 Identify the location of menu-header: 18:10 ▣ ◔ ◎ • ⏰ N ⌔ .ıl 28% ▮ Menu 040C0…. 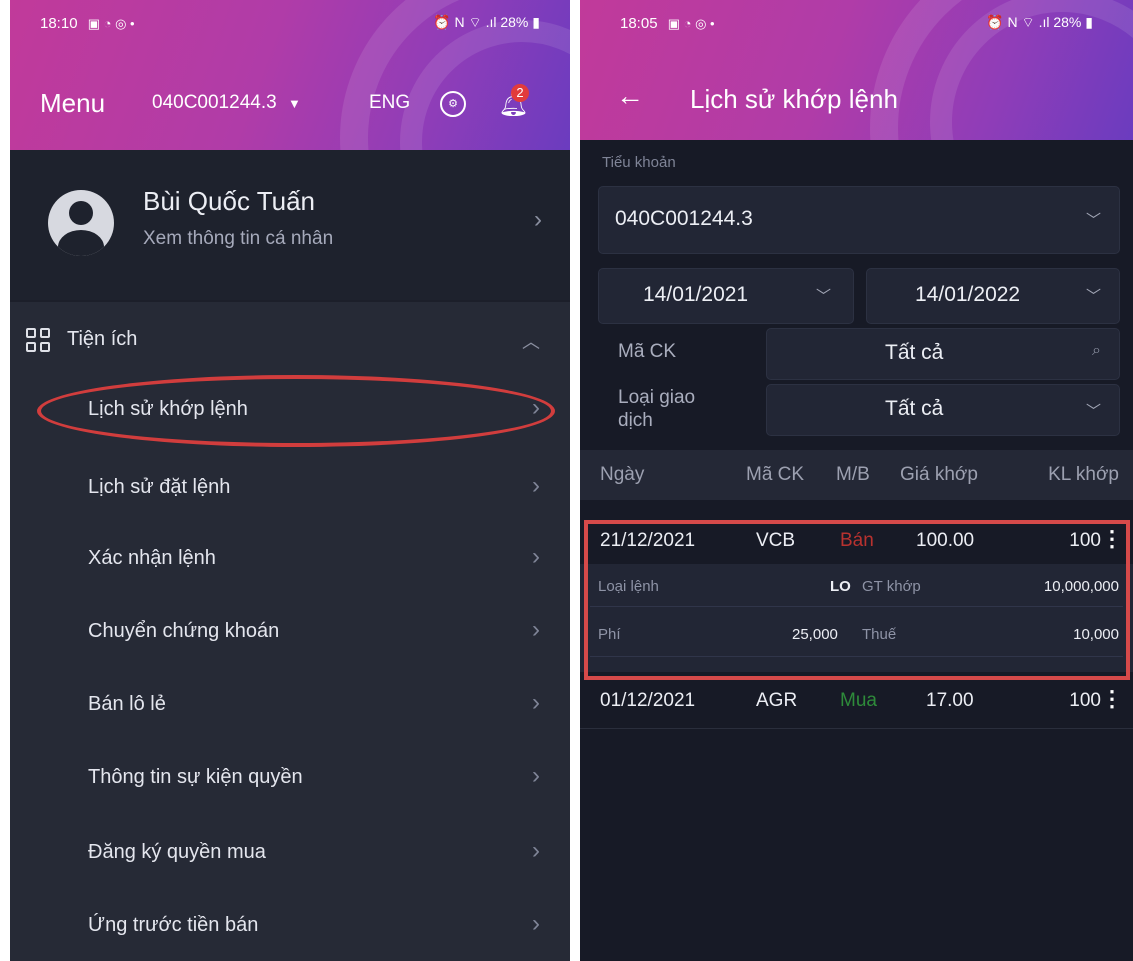
(290, 75).